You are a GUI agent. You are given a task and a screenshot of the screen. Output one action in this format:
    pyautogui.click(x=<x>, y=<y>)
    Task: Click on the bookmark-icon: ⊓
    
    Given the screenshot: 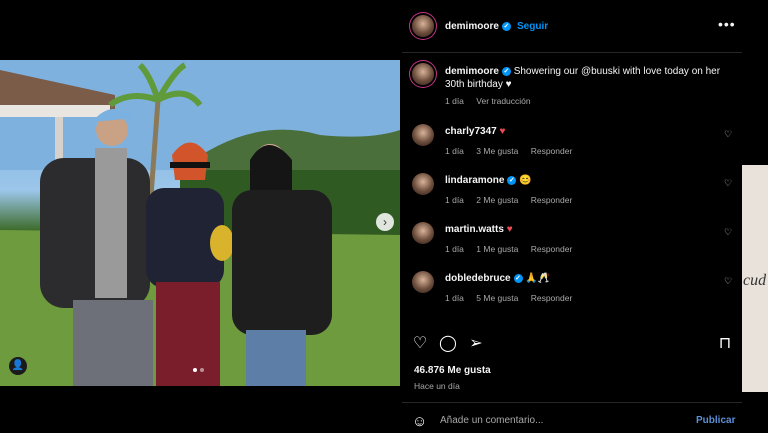 What is the action you would take?
    pyautogui.click(x=725, y=344)
    